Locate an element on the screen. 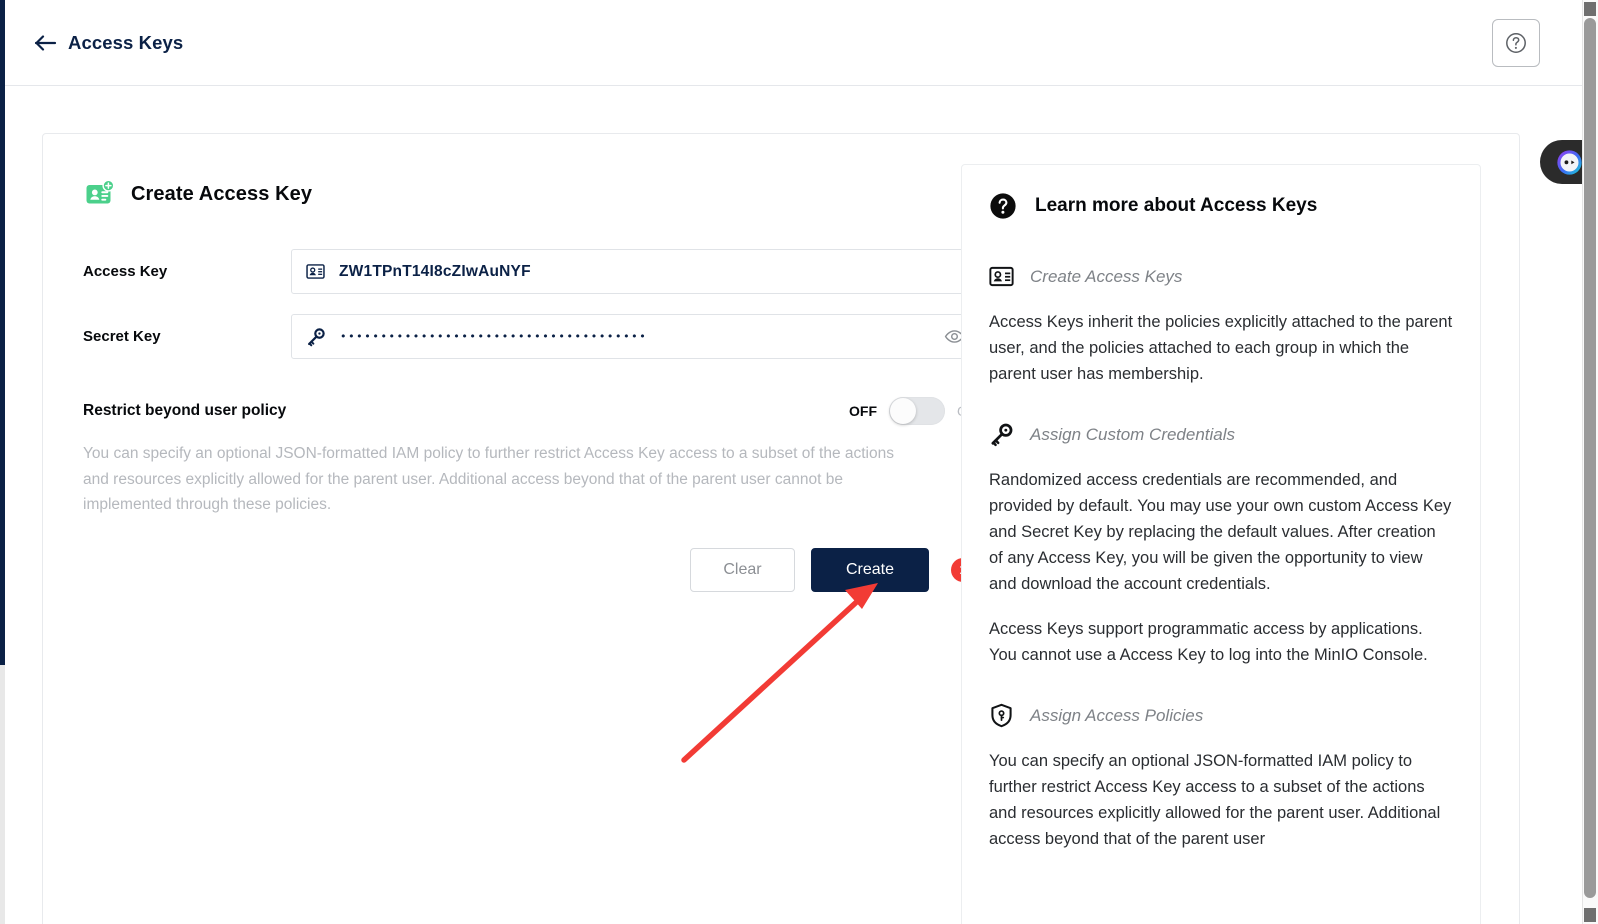 Image resolution: width=1598 pixels, height=924 pixels. info-section-heading: Assign Custom Credentials is located at coordinates (1221, 434).